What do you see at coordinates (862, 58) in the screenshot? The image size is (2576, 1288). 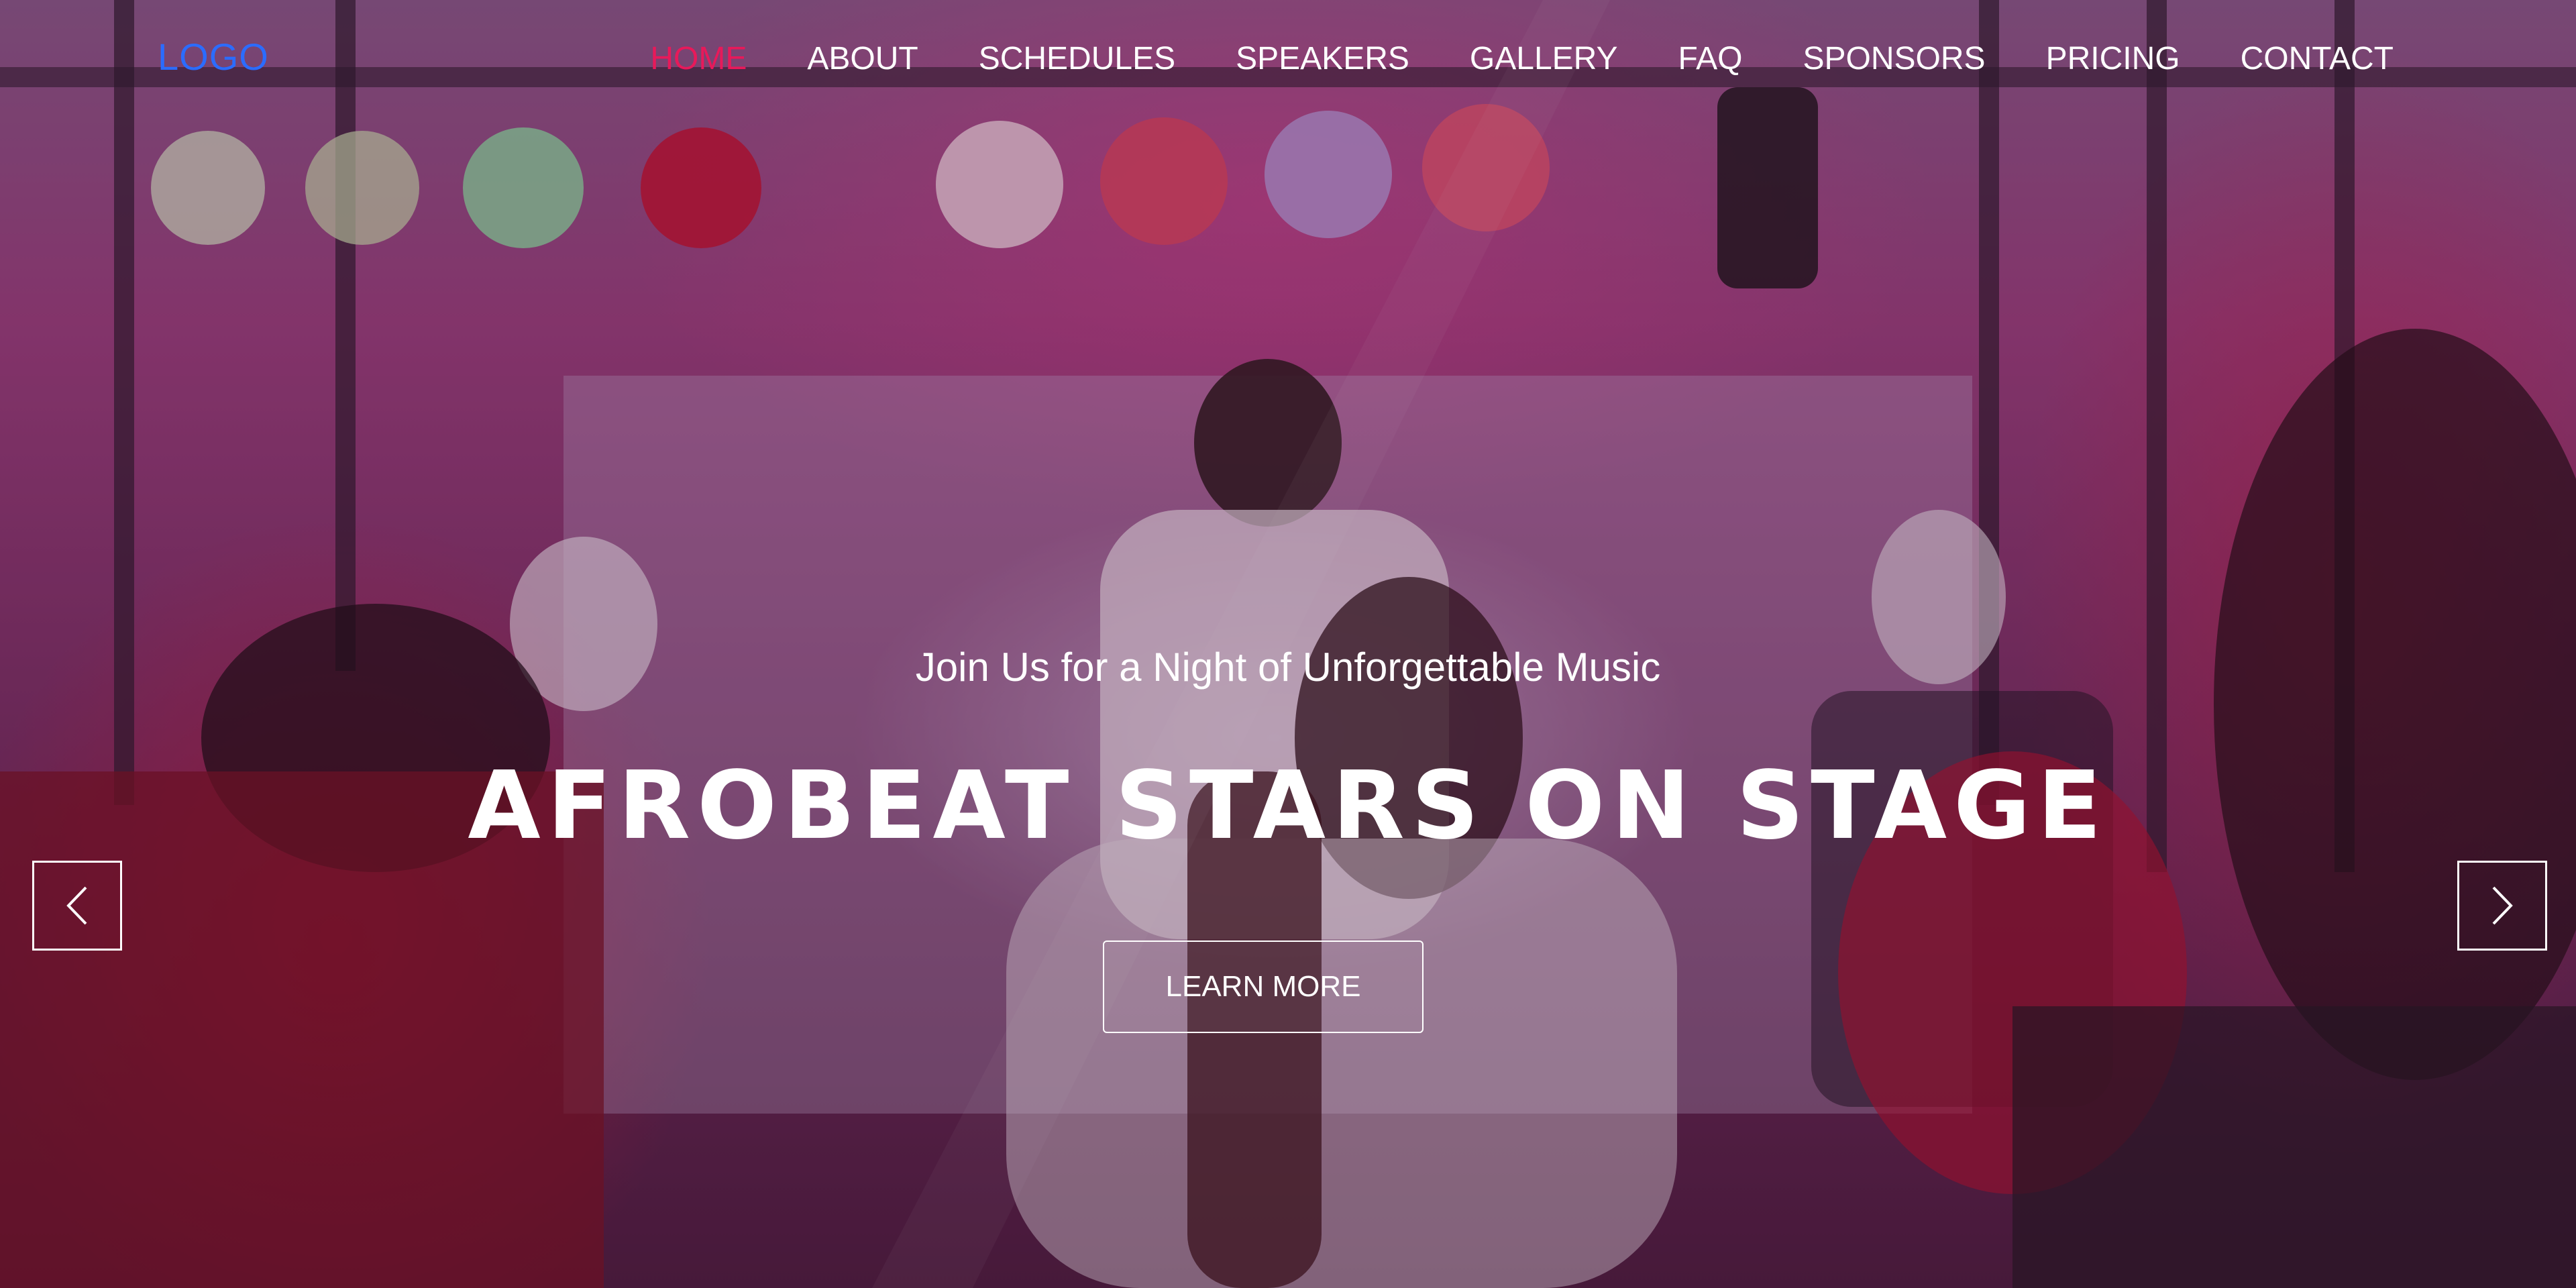 I see `nav-item-about: ABOUT` at bounding box center [862, 58].